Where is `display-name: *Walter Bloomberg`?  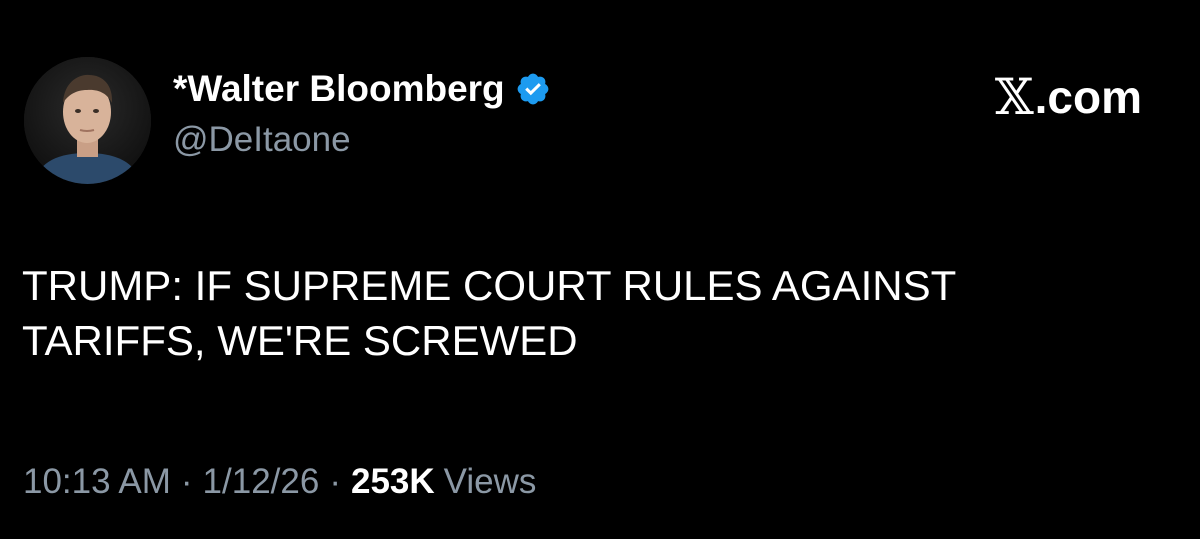
display-name: *Walter Bloomberg is located at coordinates (339, 89).